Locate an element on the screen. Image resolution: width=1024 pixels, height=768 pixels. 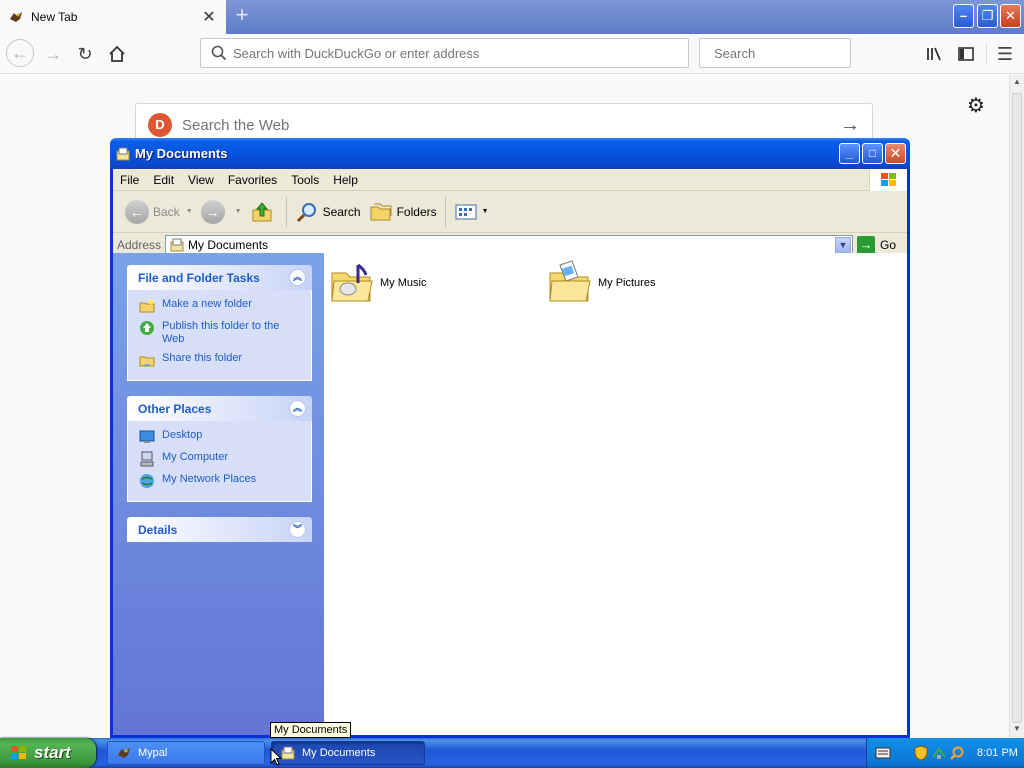
search-button: Search is located at coordinates (328, 212).